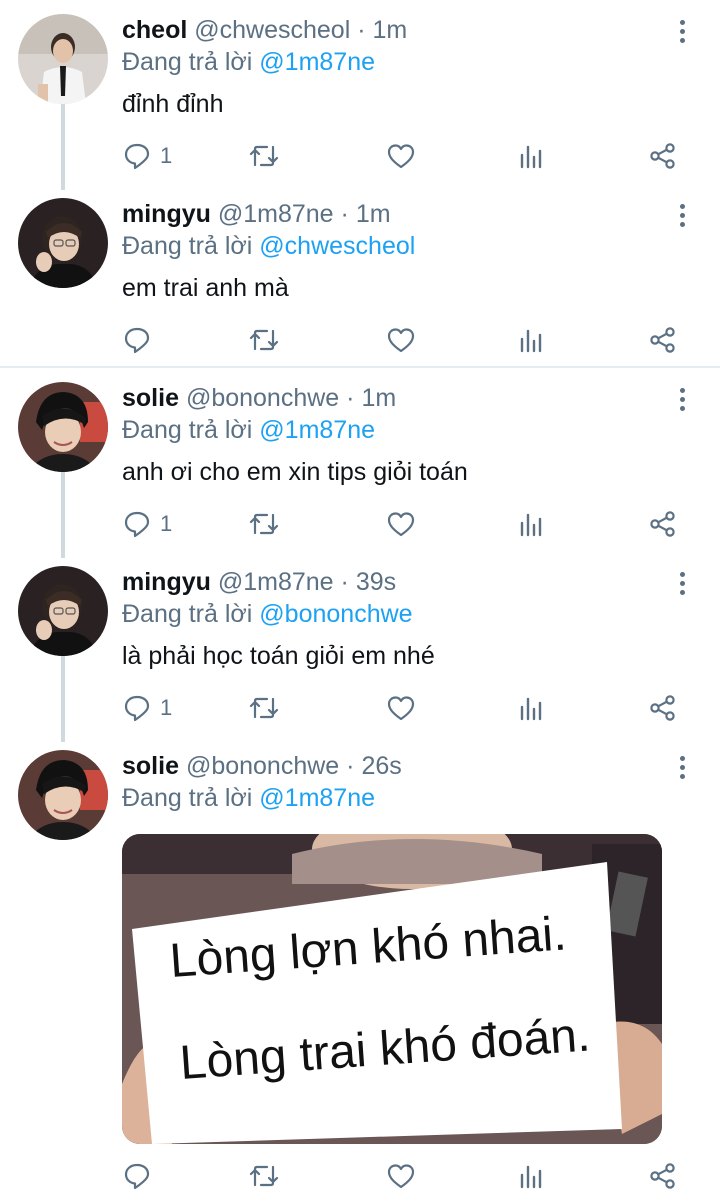  I want to click on tweet-text: anh ơi cho em xin tips giỏi toán, so click(295, 472).